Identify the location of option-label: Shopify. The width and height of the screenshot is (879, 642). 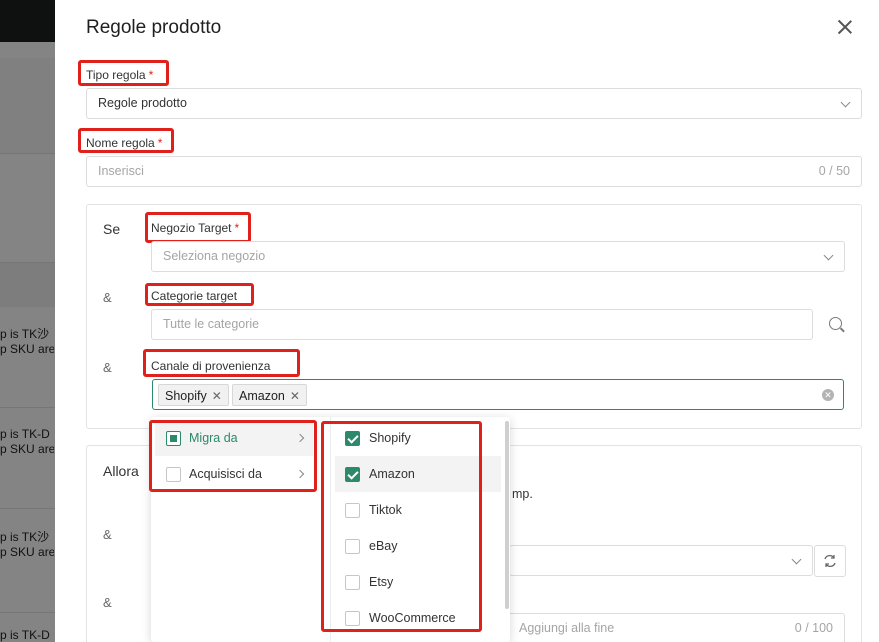
(390, 438).